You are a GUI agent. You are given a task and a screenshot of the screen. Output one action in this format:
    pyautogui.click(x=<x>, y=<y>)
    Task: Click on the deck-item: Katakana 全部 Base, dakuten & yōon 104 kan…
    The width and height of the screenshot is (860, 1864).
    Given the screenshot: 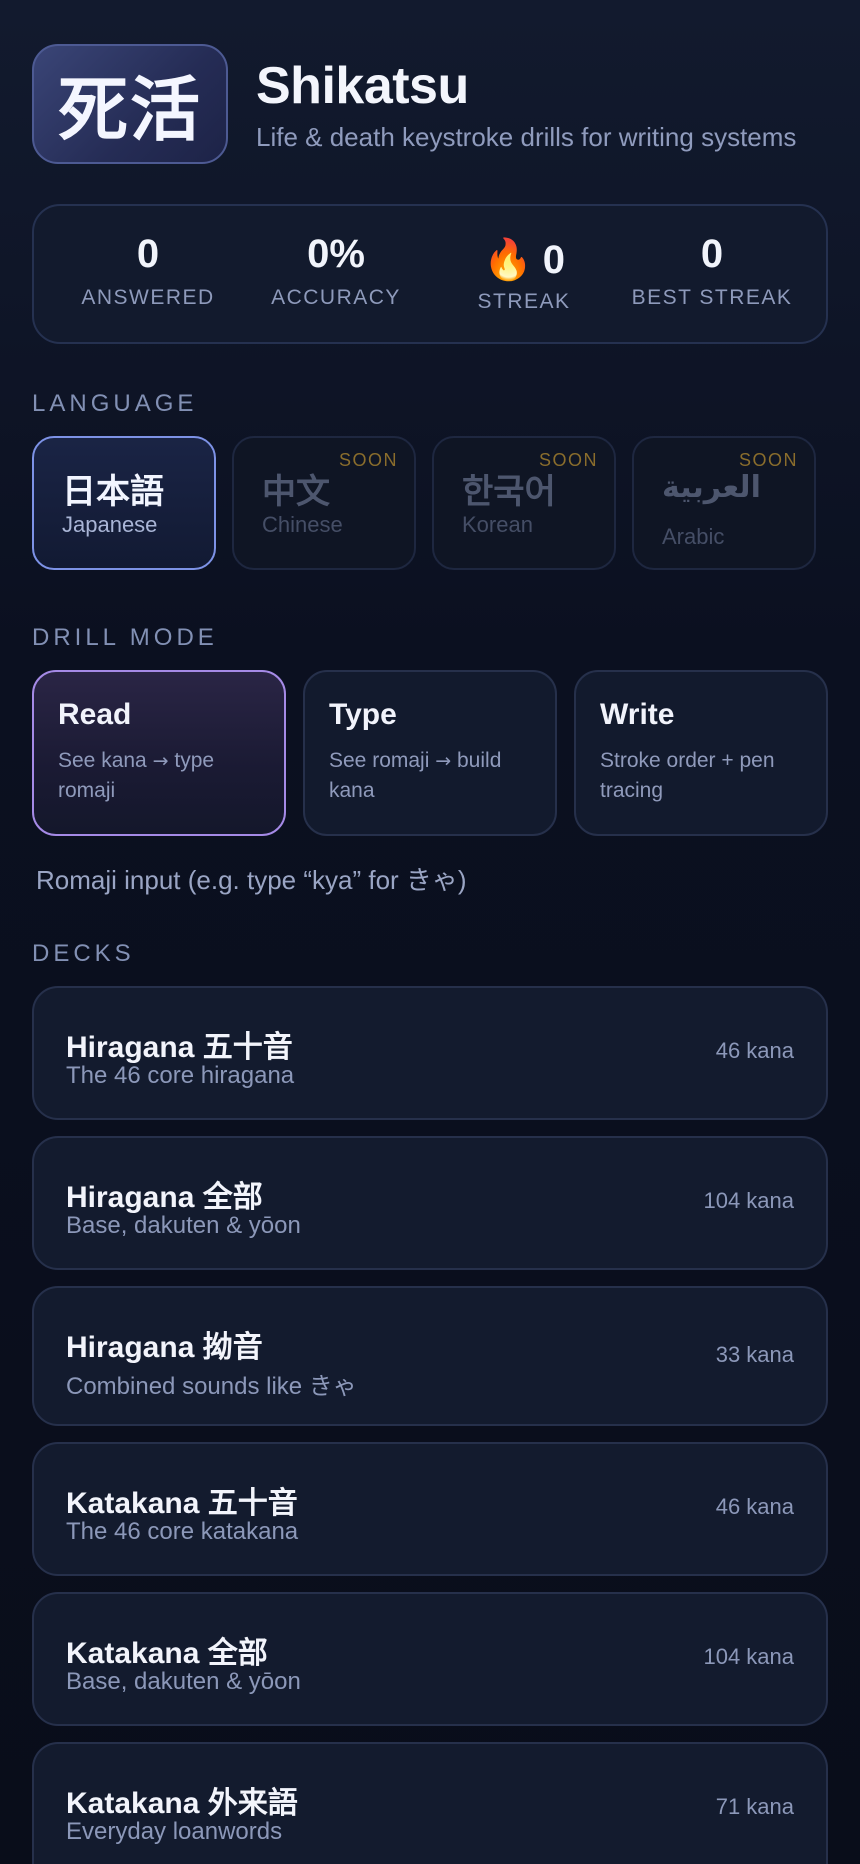 What is the action you would take?
    pyautogui.click(x=430, y=1659)
    